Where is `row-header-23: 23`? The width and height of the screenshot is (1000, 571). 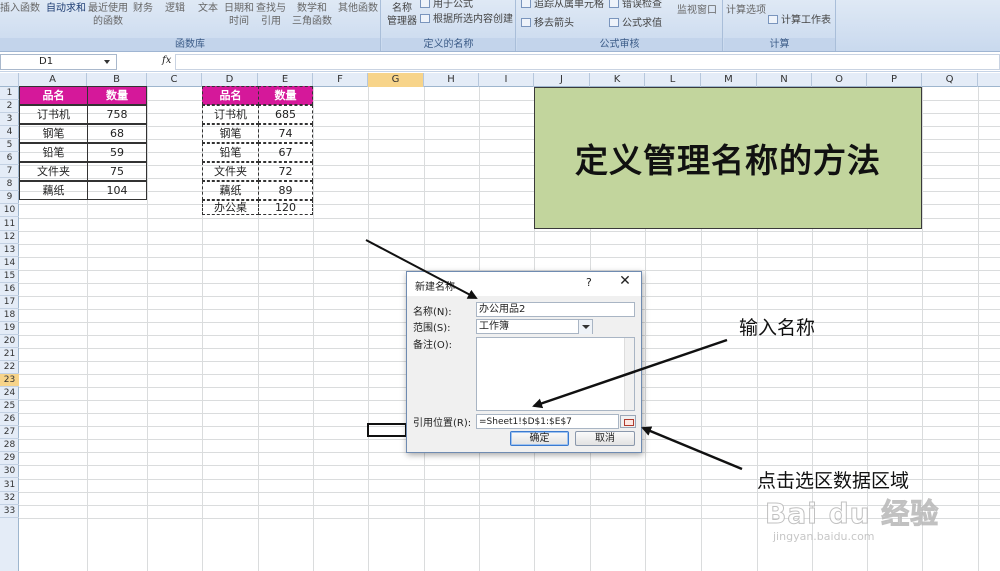 row-header-23: 23 is located at coordinates (9, 381).